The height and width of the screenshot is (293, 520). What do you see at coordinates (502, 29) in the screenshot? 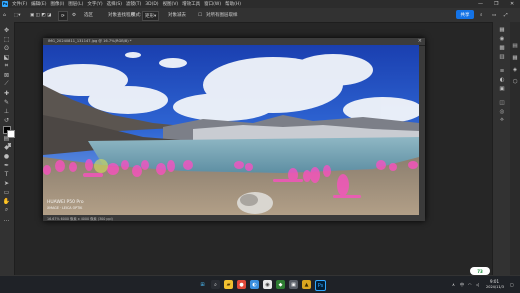
I see `history-panel-icon: ▦` at bounding box center [502, 29].